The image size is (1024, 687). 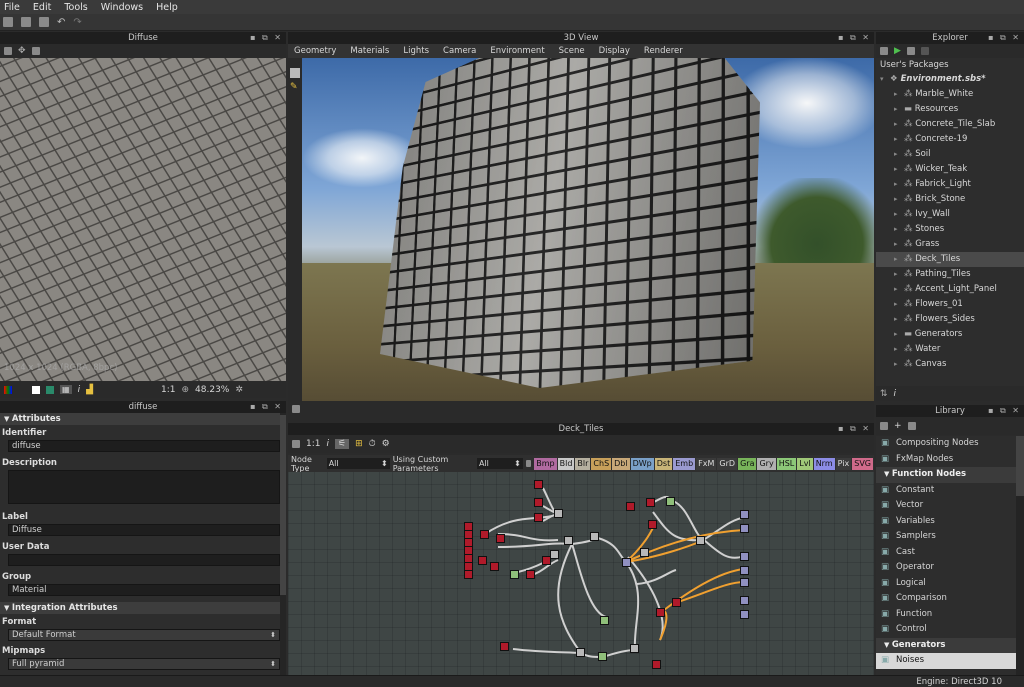 What do you see at coordinates (167, 7) in the screenshot?
I see `menu-help: Help` at bounding box center [167, 7].